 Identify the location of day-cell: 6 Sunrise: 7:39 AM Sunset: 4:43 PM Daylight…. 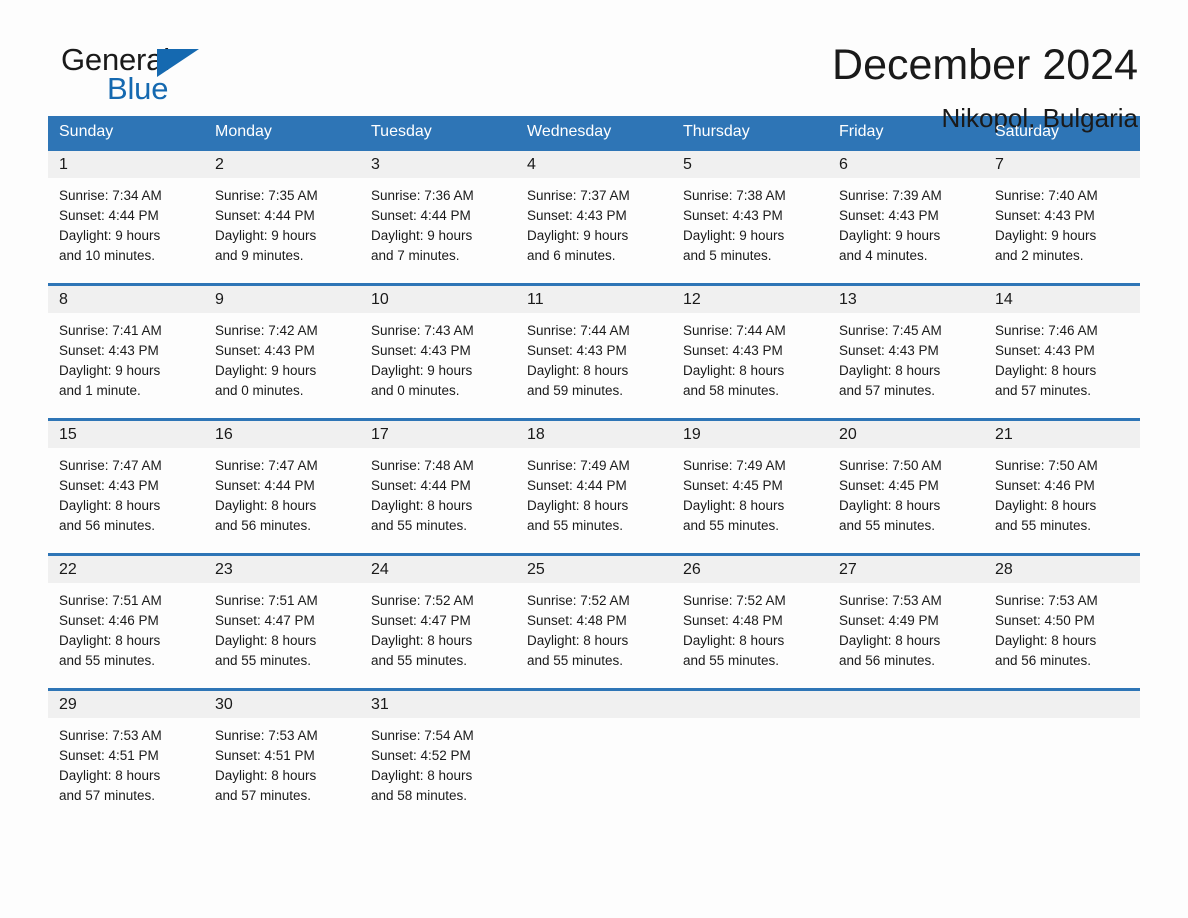
(906, 215).